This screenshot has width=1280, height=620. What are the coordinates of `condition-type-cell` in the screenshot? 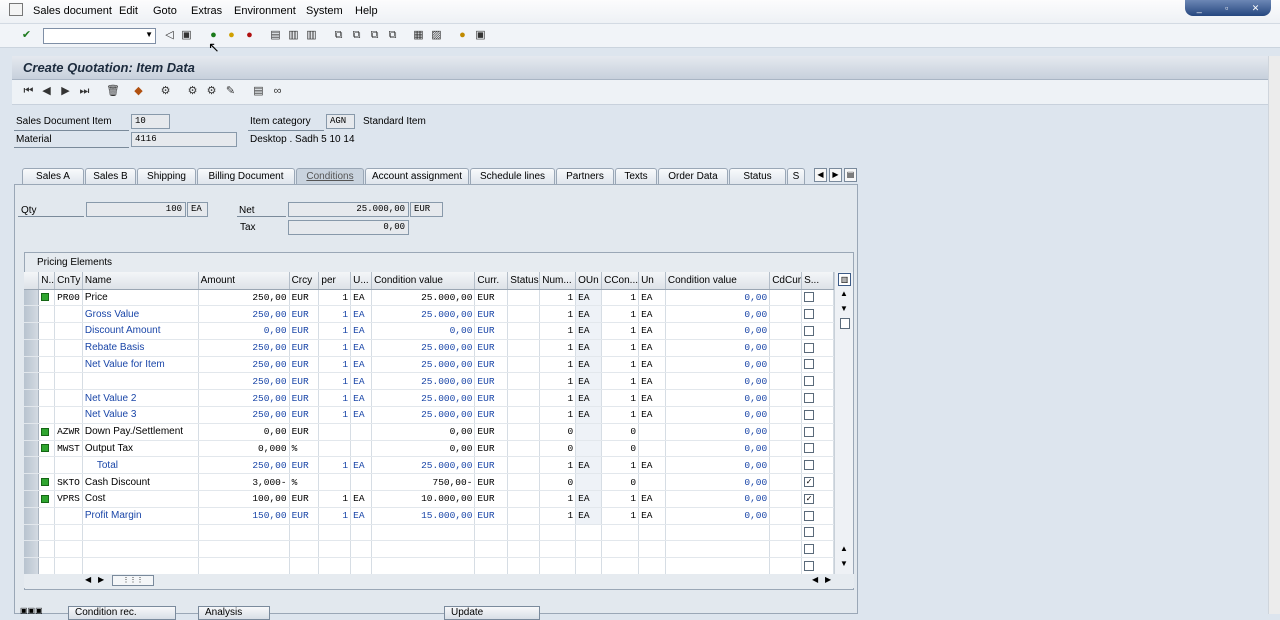 It's located at (68, 331).